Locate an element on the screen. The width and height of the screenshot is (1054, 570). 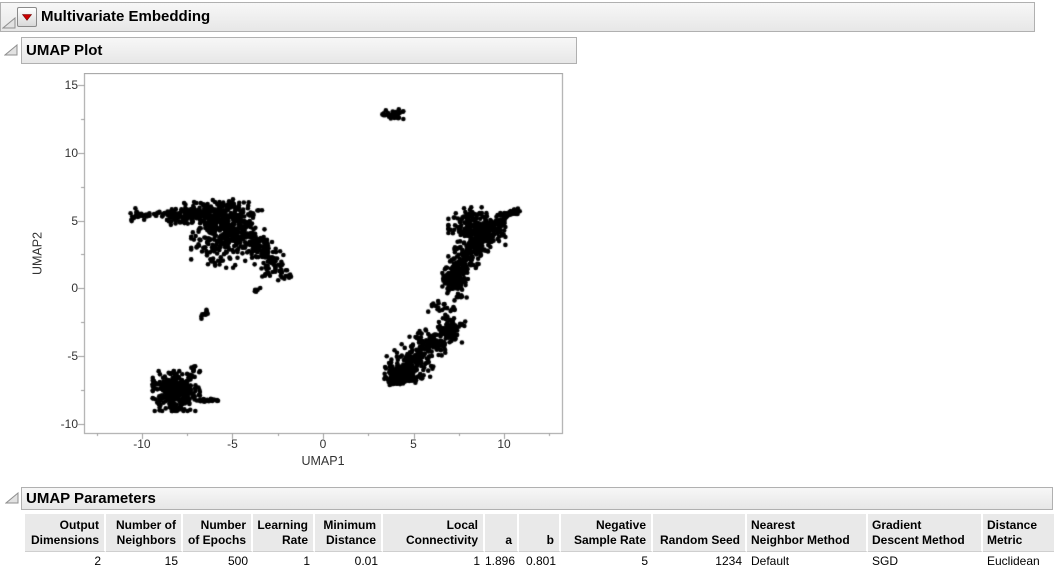
param-value: Euclidean is located at coordinates (1013, 561).